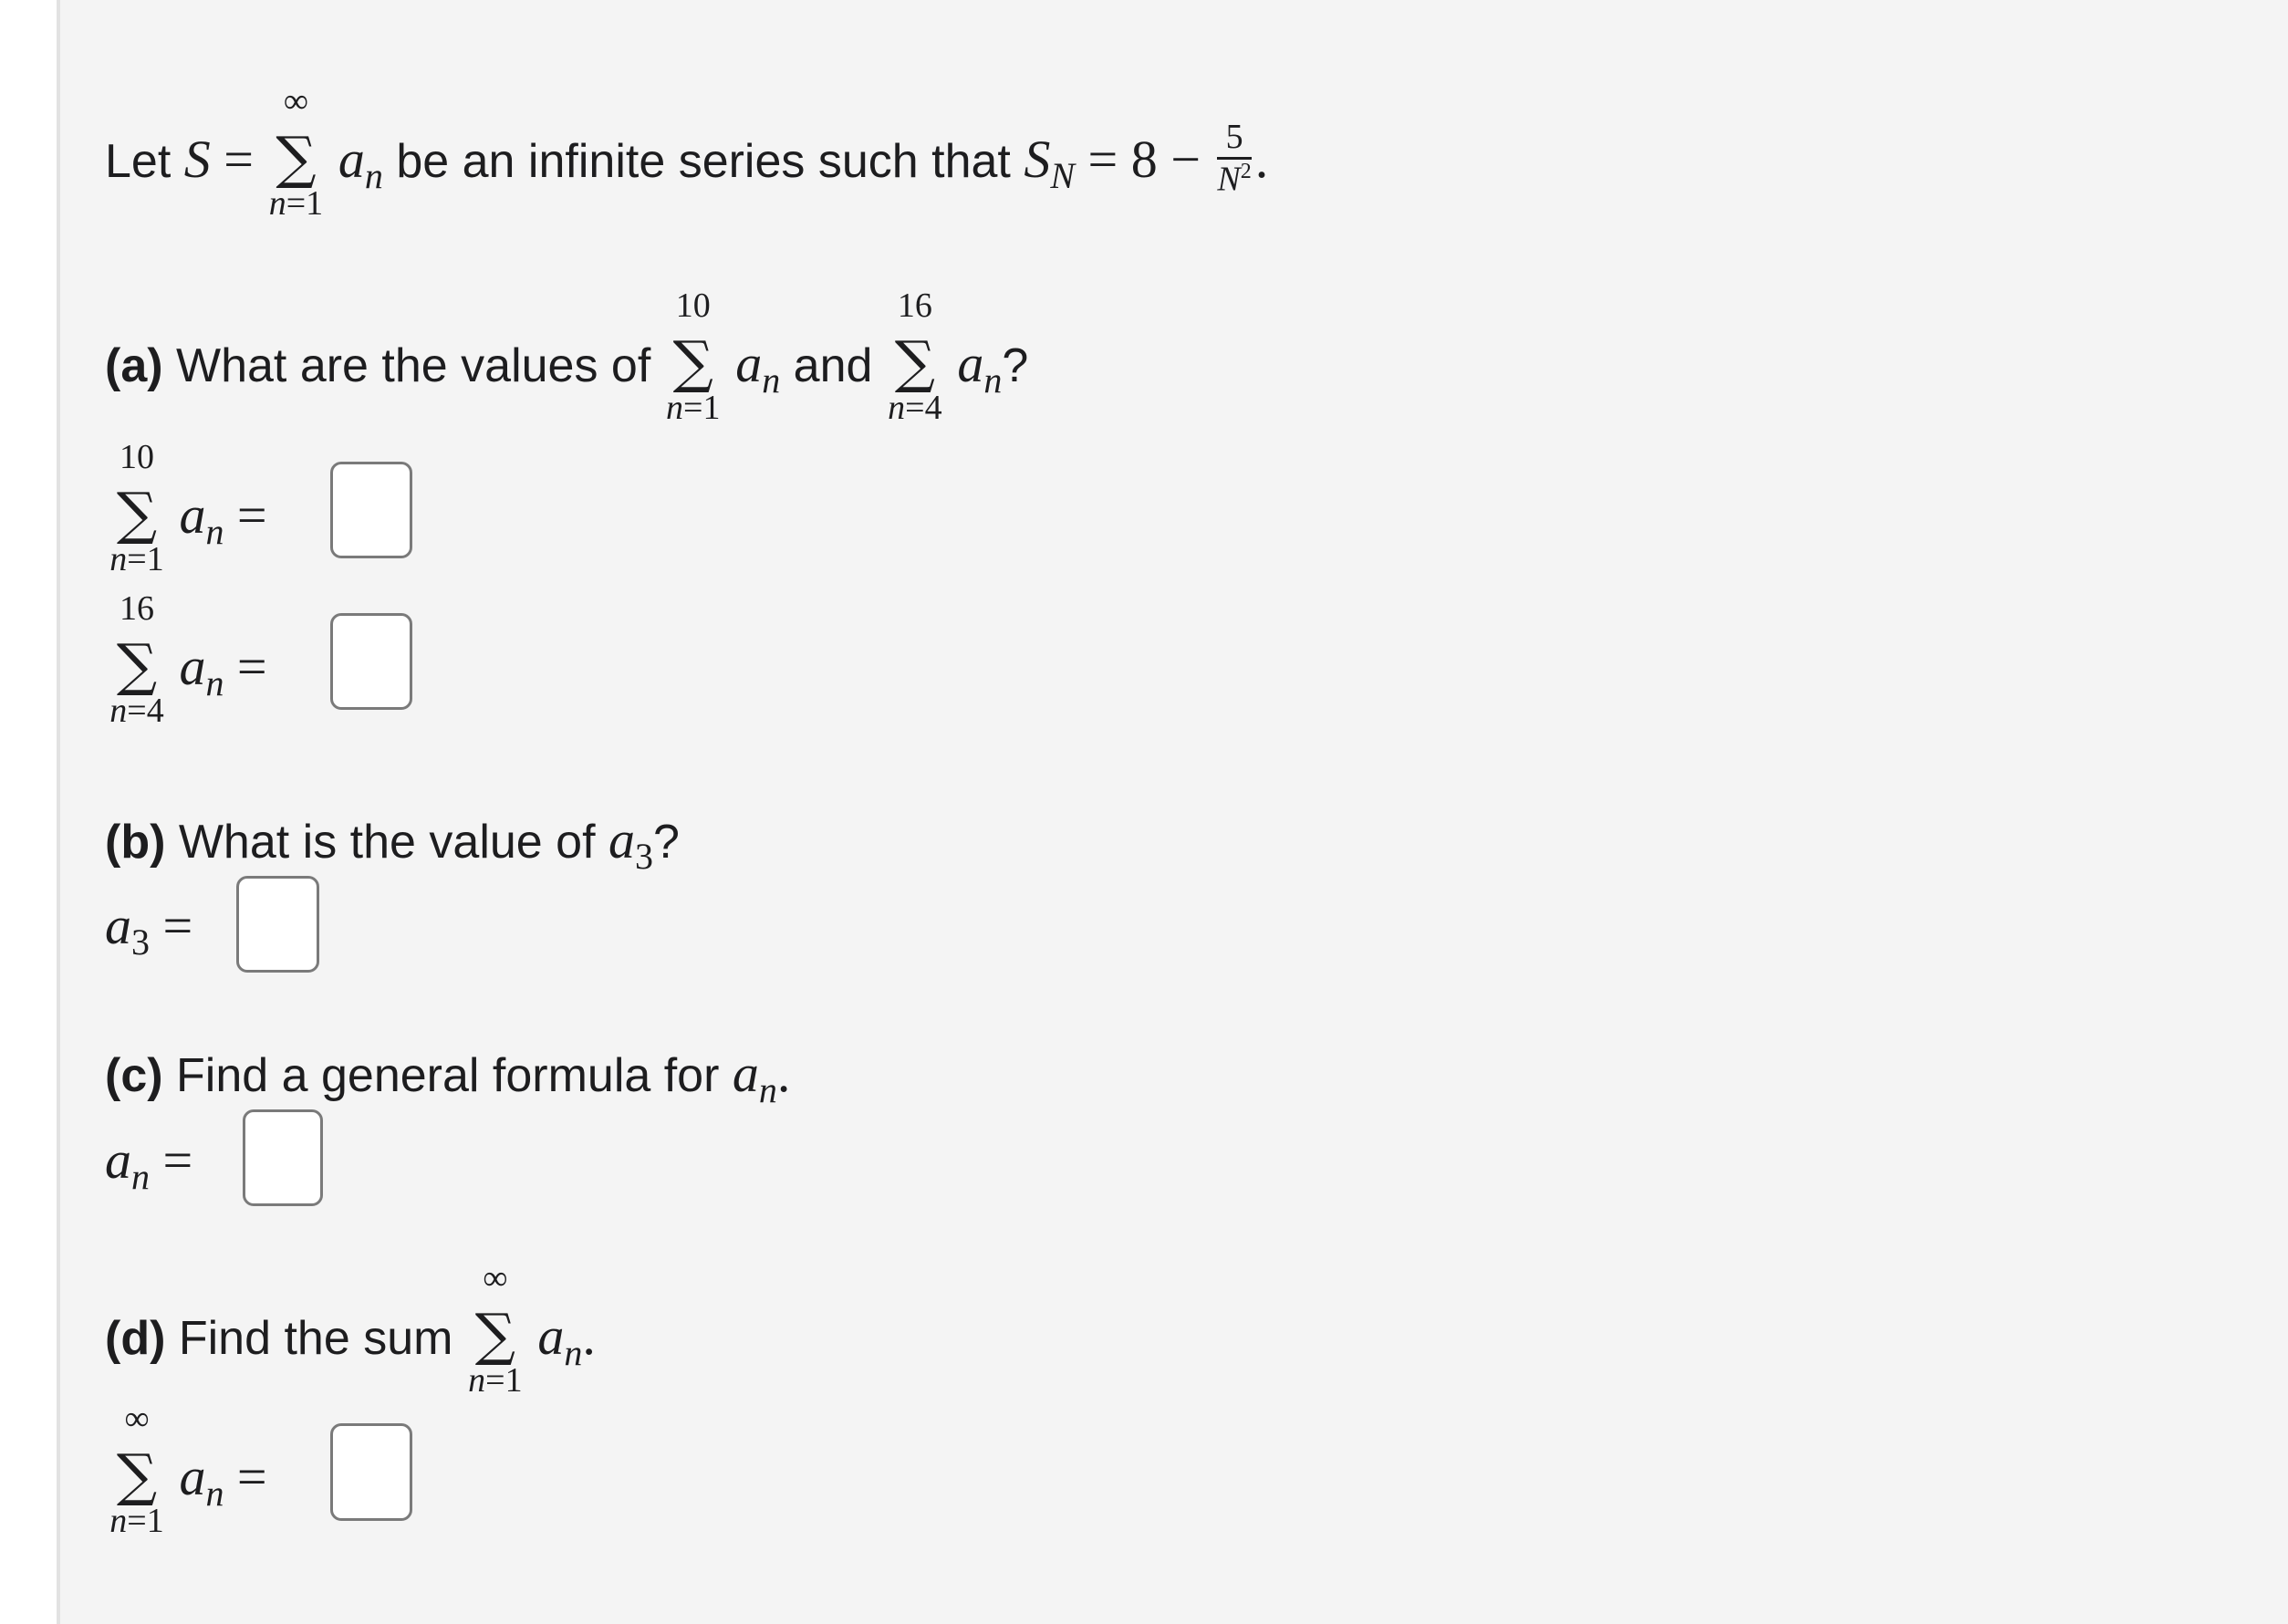 This screenshot has height=1624, width=2288. What do you see at coordinates (1234, 179) in the screenshot?
I see `fraction-denominator: N2` at bounding box center [1234, 179].